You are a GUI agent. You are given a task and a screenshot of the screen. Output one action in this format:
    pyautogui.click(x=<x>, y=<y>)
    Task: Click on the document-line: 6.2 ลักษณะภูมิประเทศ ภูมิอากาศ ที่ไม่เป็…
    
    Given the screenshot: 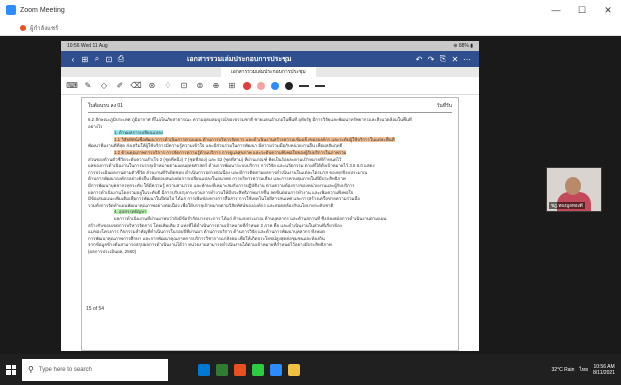 What is the action you would take?
    pyautogui.click(x=250, y=119)
    